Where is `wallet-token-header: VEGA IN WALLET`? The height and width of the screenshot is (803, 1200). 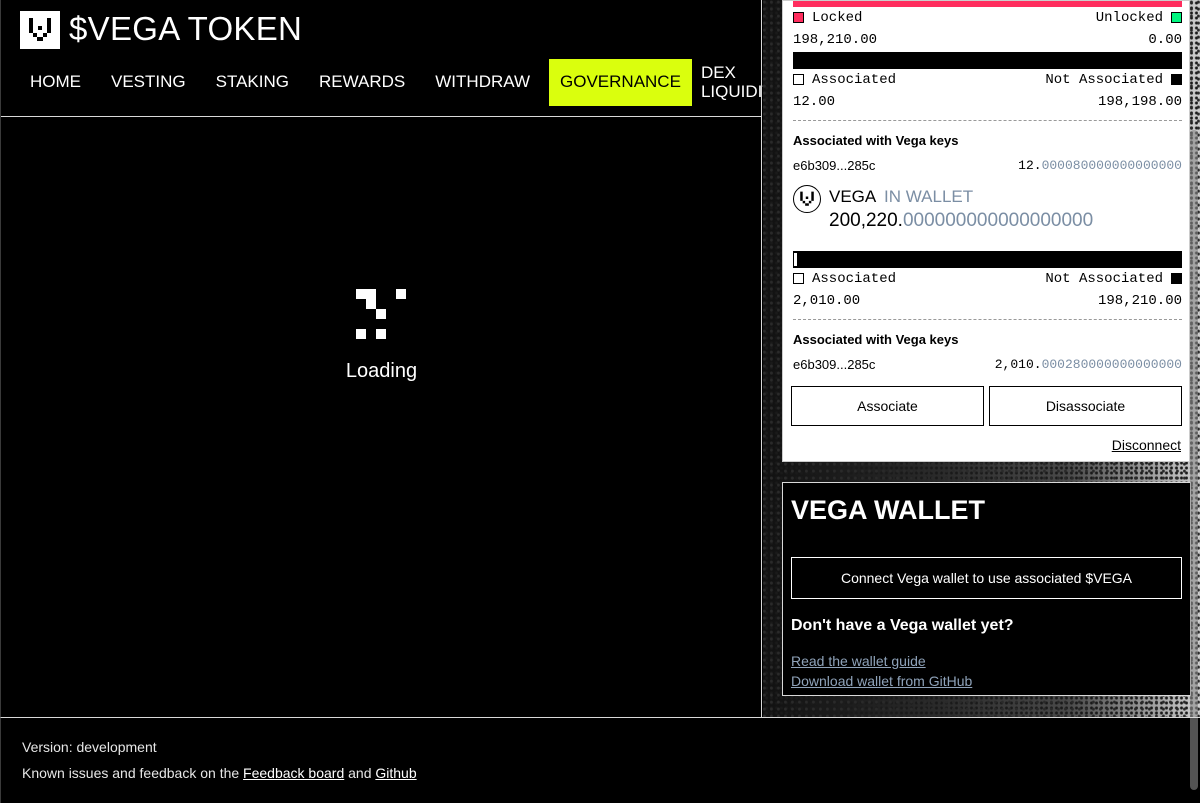
wallet-token-header: VEGA IN WALLET is located at coordinates (901, 197).